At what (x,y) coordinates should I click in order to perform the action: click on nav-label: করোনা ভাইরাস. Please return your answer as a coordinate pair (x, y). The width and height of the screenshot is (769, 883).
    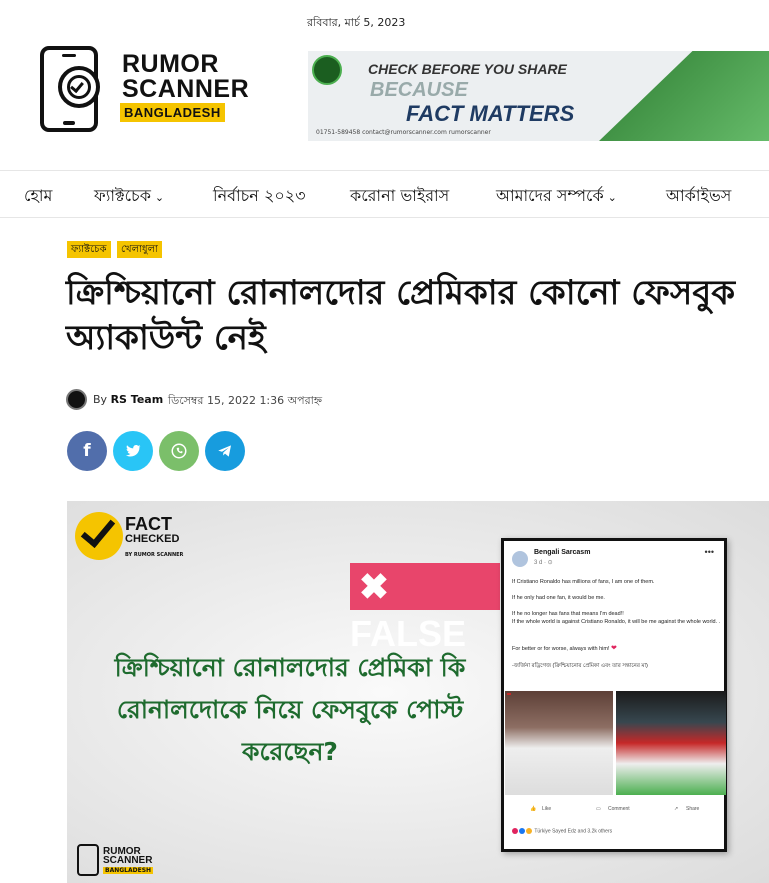
    Looking at the image, I should click on (400, 195).